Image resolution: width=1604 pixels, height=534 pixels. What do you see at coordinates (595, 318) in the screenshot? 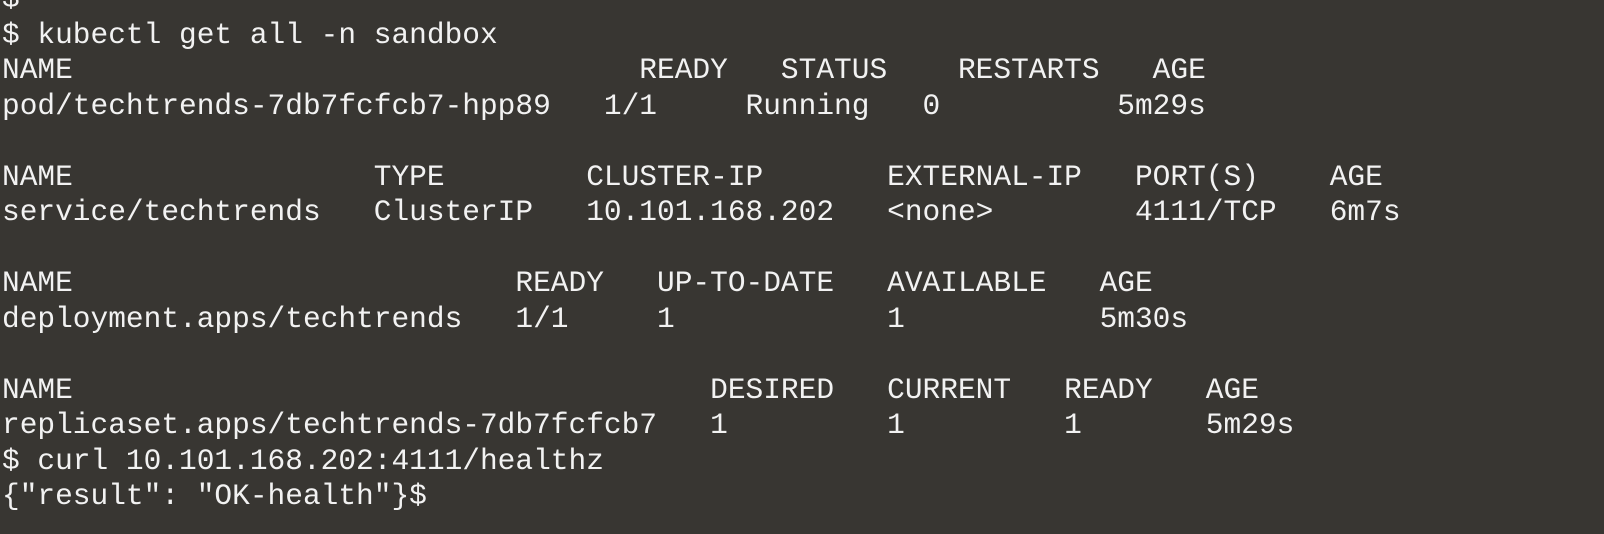
I see `deployment-table-row: deployment.apps/techtrends 1/1 1 1 5m30s` at bounding box center [595, 318].